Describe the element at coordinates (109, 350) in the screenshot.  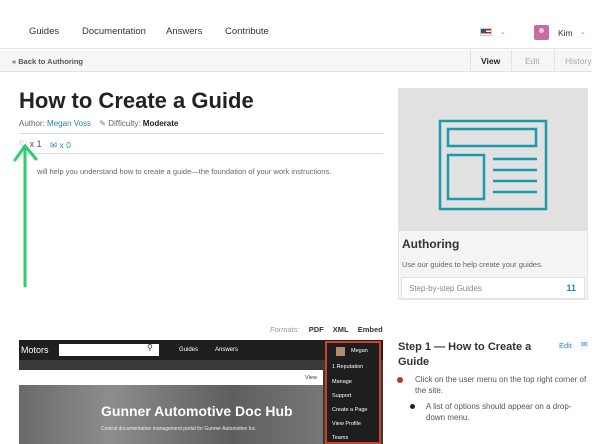
I see `screenshot-search-field` at that location.